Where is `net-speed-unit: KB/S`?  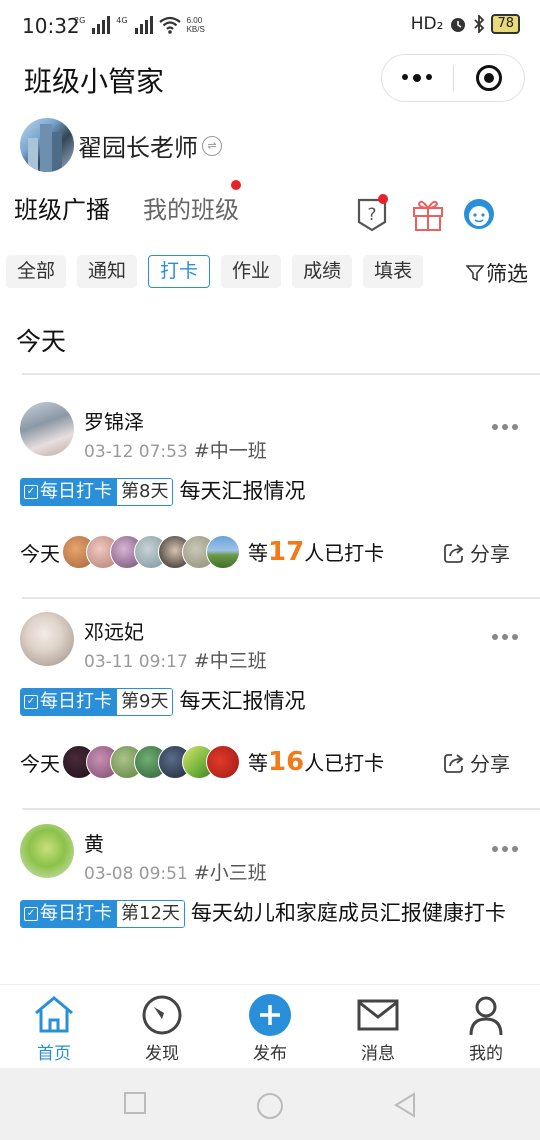 net-speed-unit: KB/S is located at coordinates (195, 29).